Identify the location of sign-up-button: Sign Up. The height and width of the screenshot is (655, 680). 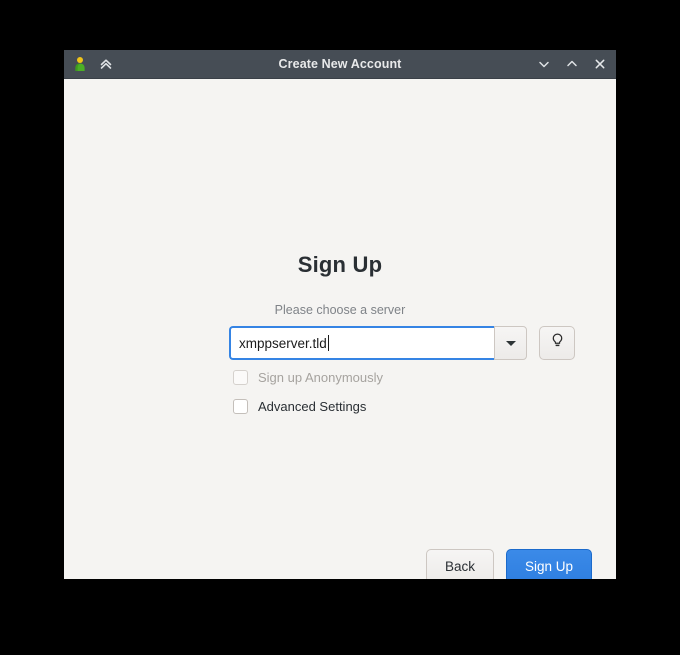
(548, 564).